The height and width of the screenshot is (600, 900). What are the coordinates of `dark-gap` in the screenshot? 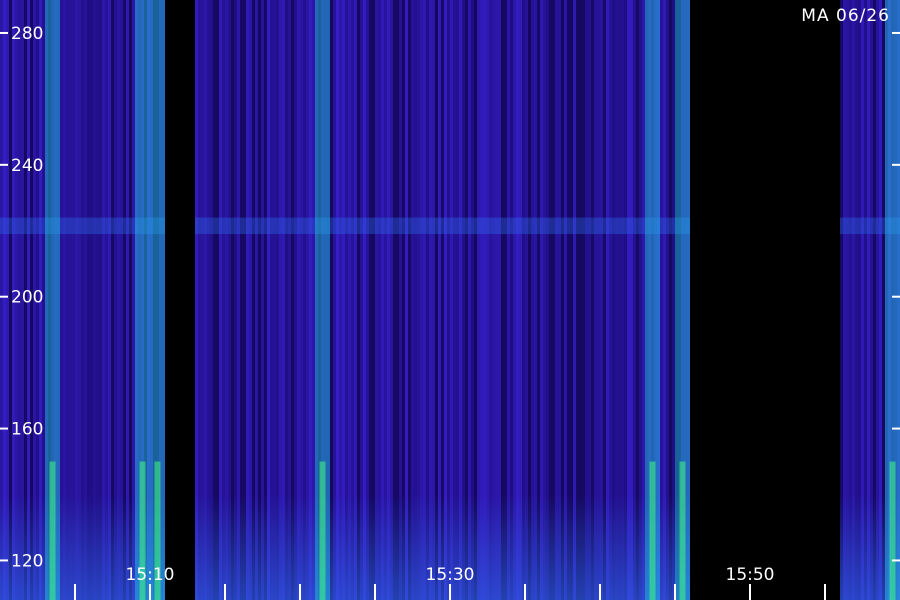 It's located at (180, 300).